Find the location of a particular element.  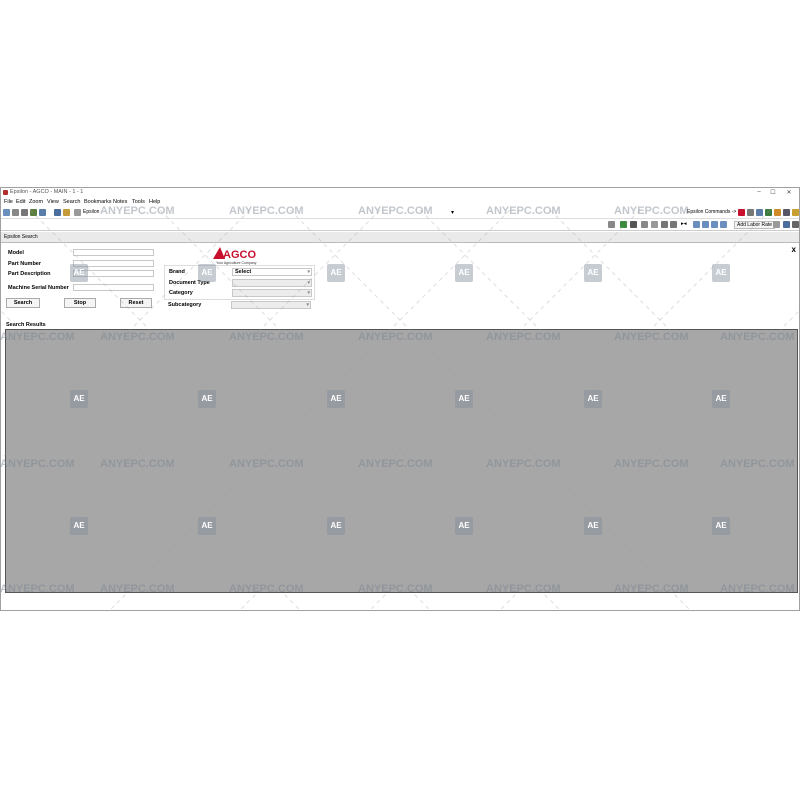

brand-label: Brand is located at coordinates (177, 272).